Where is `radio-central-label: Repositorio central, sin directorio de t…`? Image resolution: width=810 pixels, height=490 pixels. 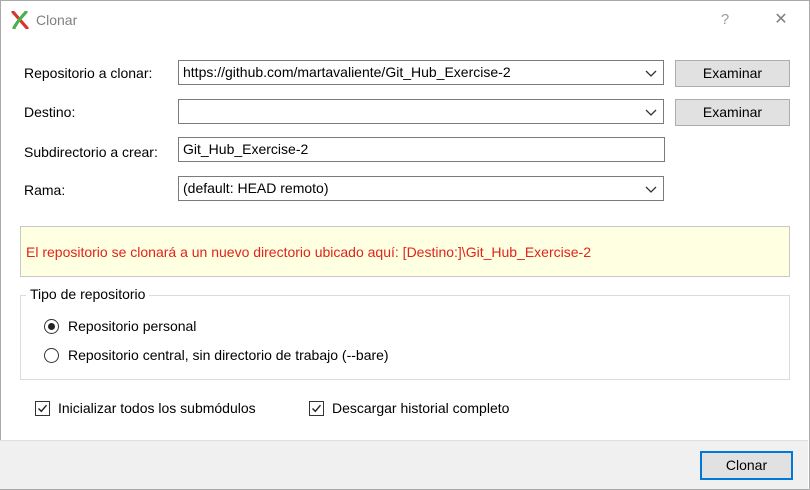 radio-central-label: Repositorio central, sin directorio de t… is located at coordinates (228, 355).